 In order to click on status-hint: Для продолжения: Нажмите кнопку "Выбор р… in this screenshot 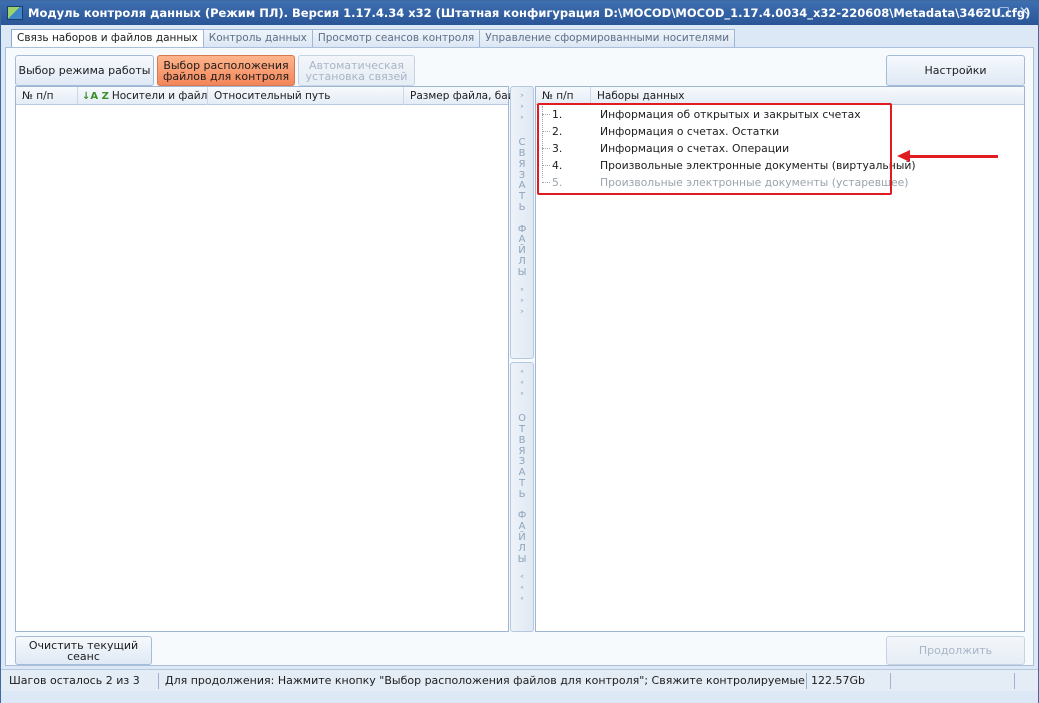, I will do `click(484, 681)`.